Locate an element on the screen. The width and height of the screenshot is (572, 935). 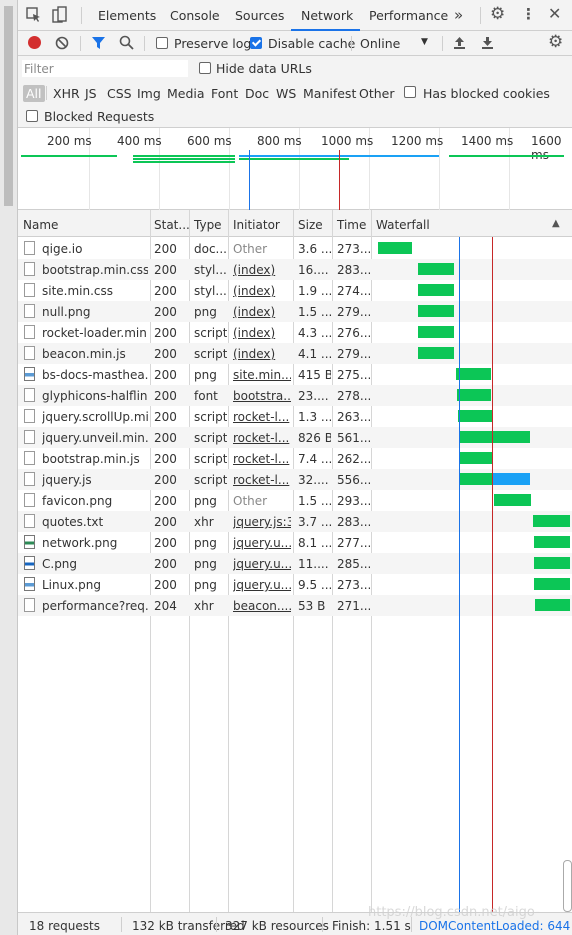
type-filter-js: JS is located at coordinates (91, 93).